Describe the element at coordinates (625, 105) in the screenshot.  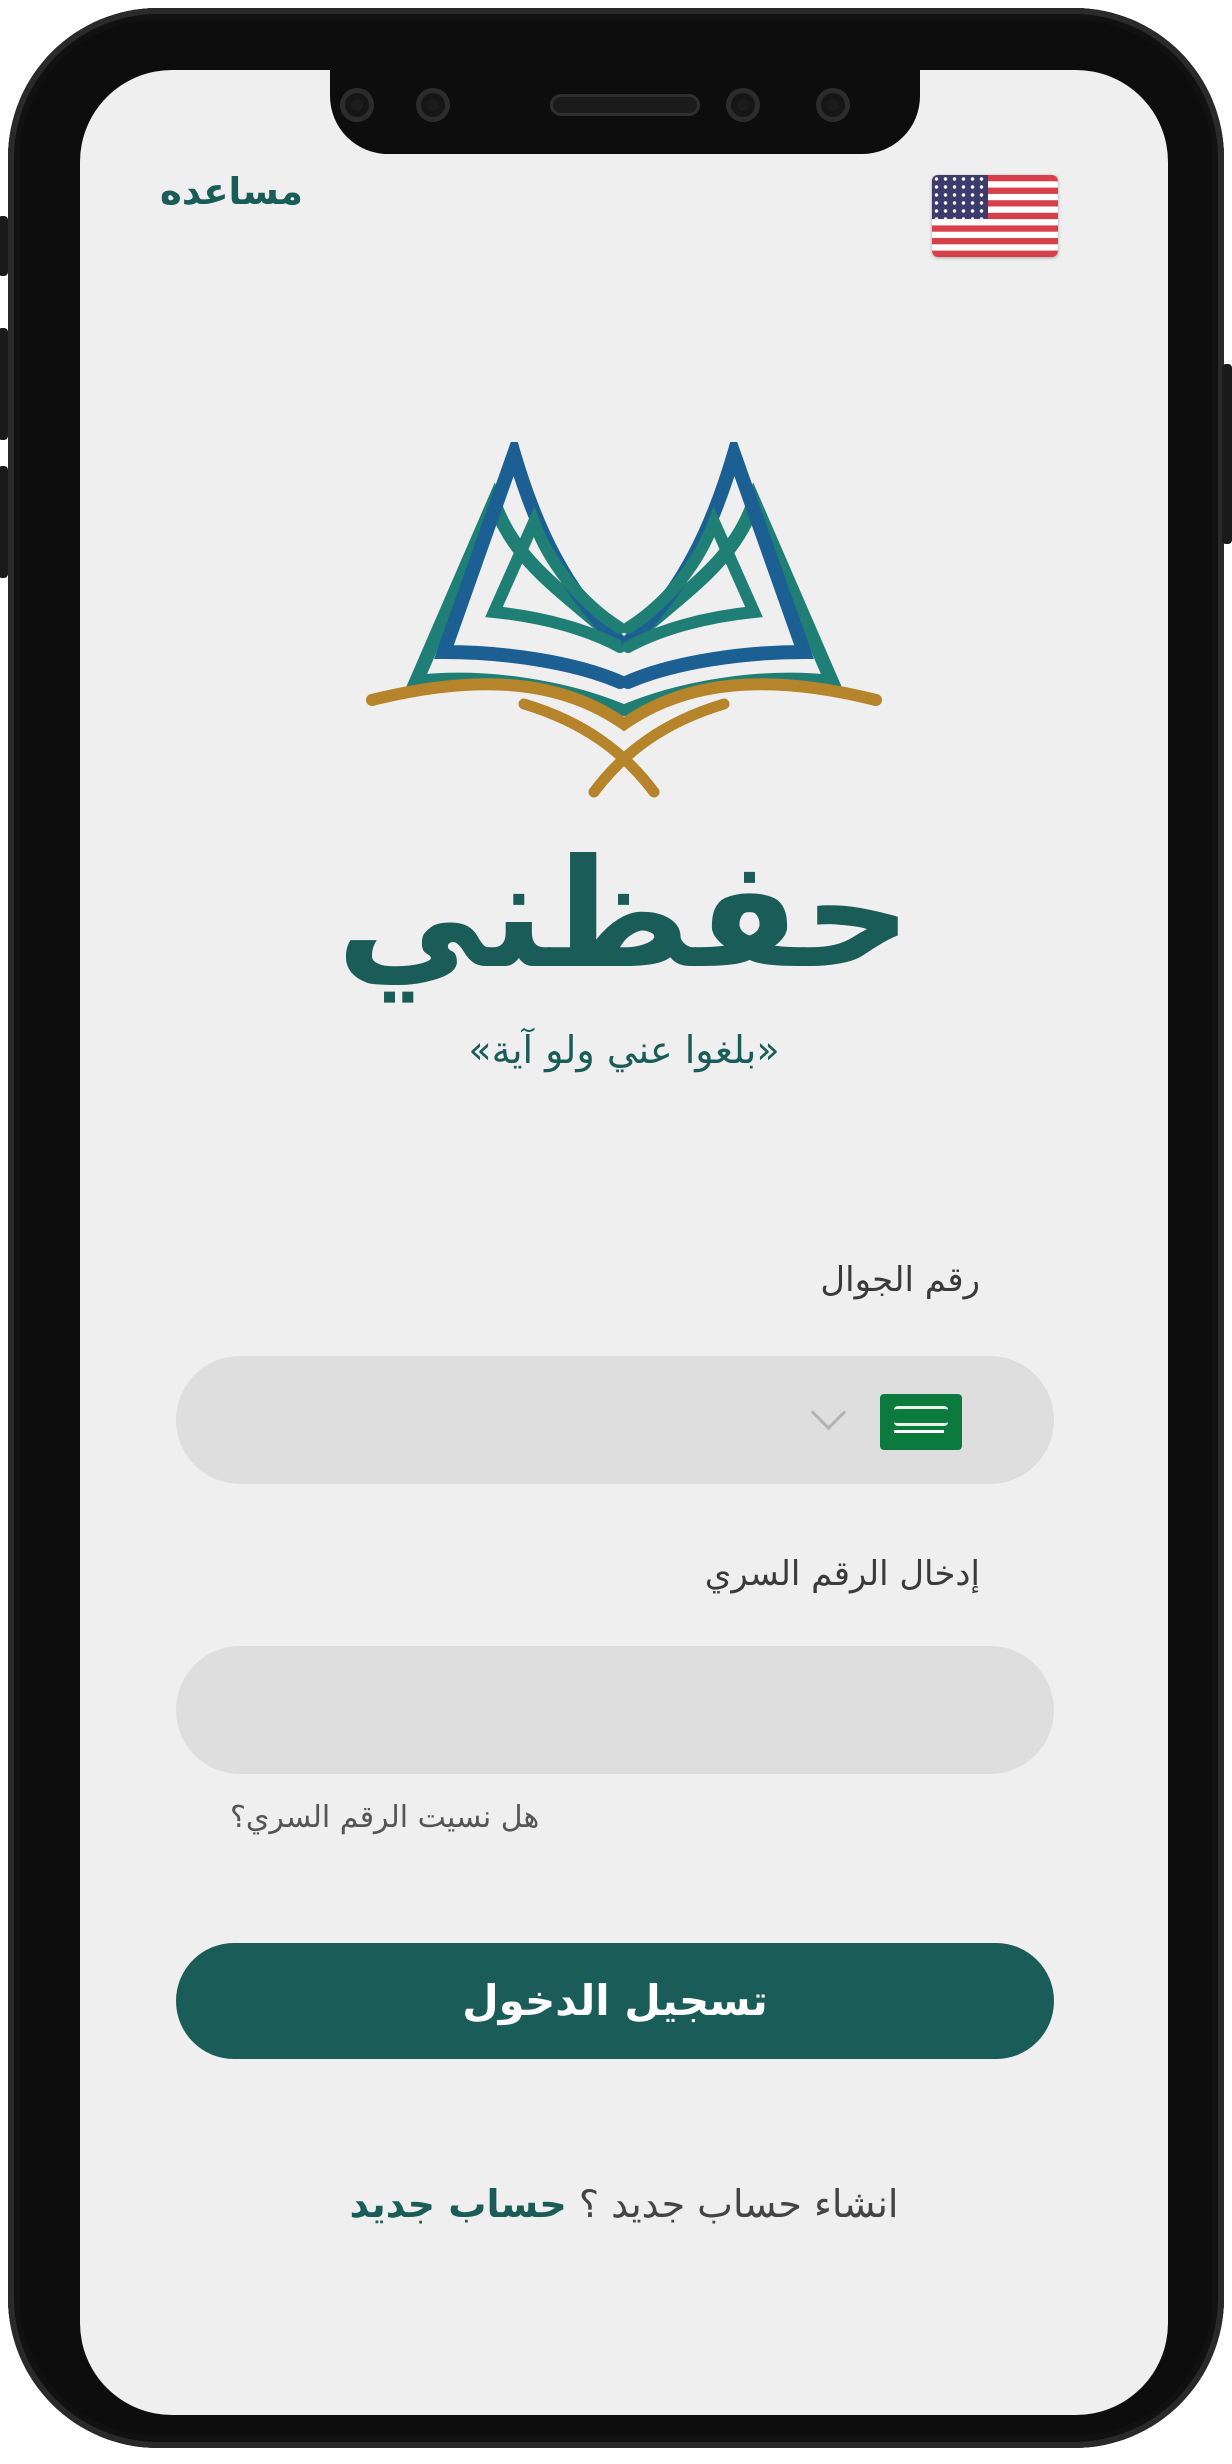
I see `speaker-grille` at that location.